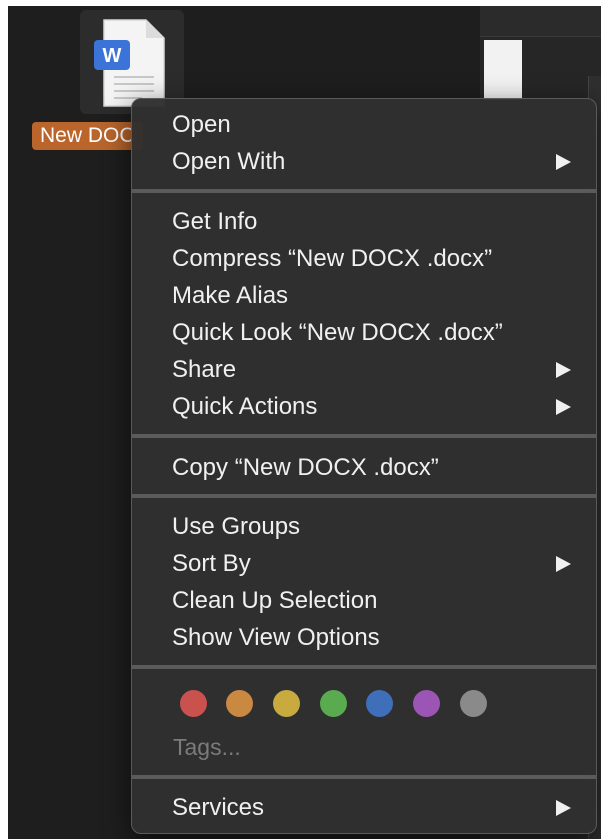 This screenshot has height=839, width=601. Describe the element at coordinates (540, 21) in the screenshot. I see `background-window-toolbar` at that location.